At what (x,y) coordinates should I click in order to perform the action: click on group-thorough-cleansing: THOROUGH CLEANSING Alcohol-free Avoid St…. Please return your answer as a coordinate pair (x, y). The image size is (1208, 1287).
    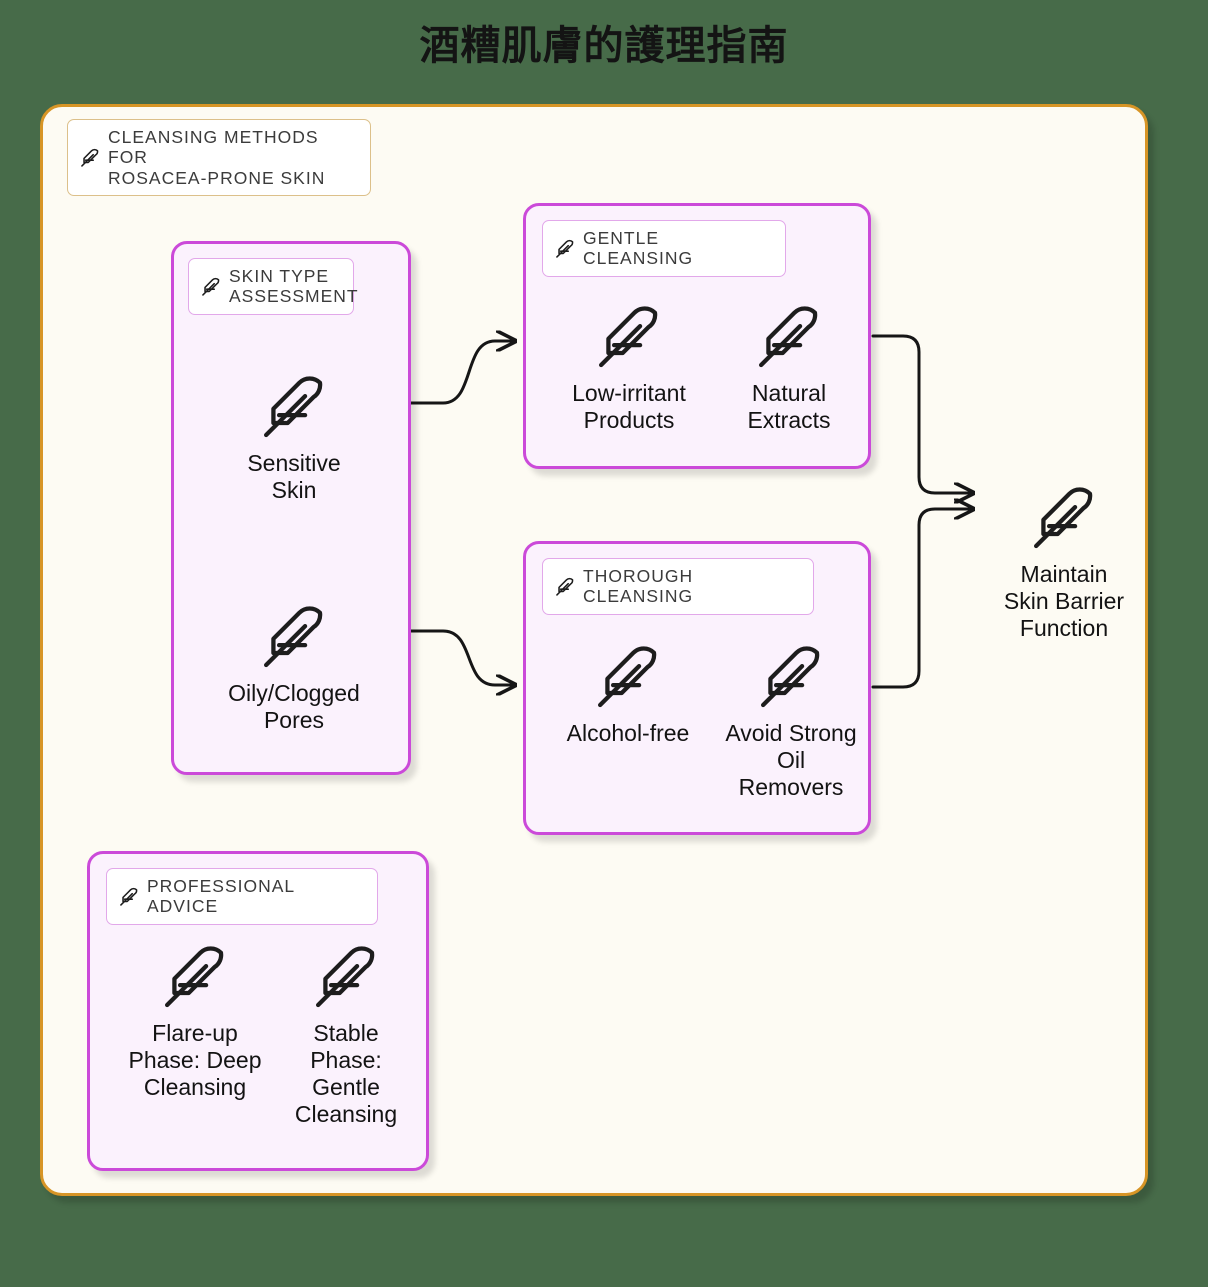
    Looking at the image, I should click on (697, 688).